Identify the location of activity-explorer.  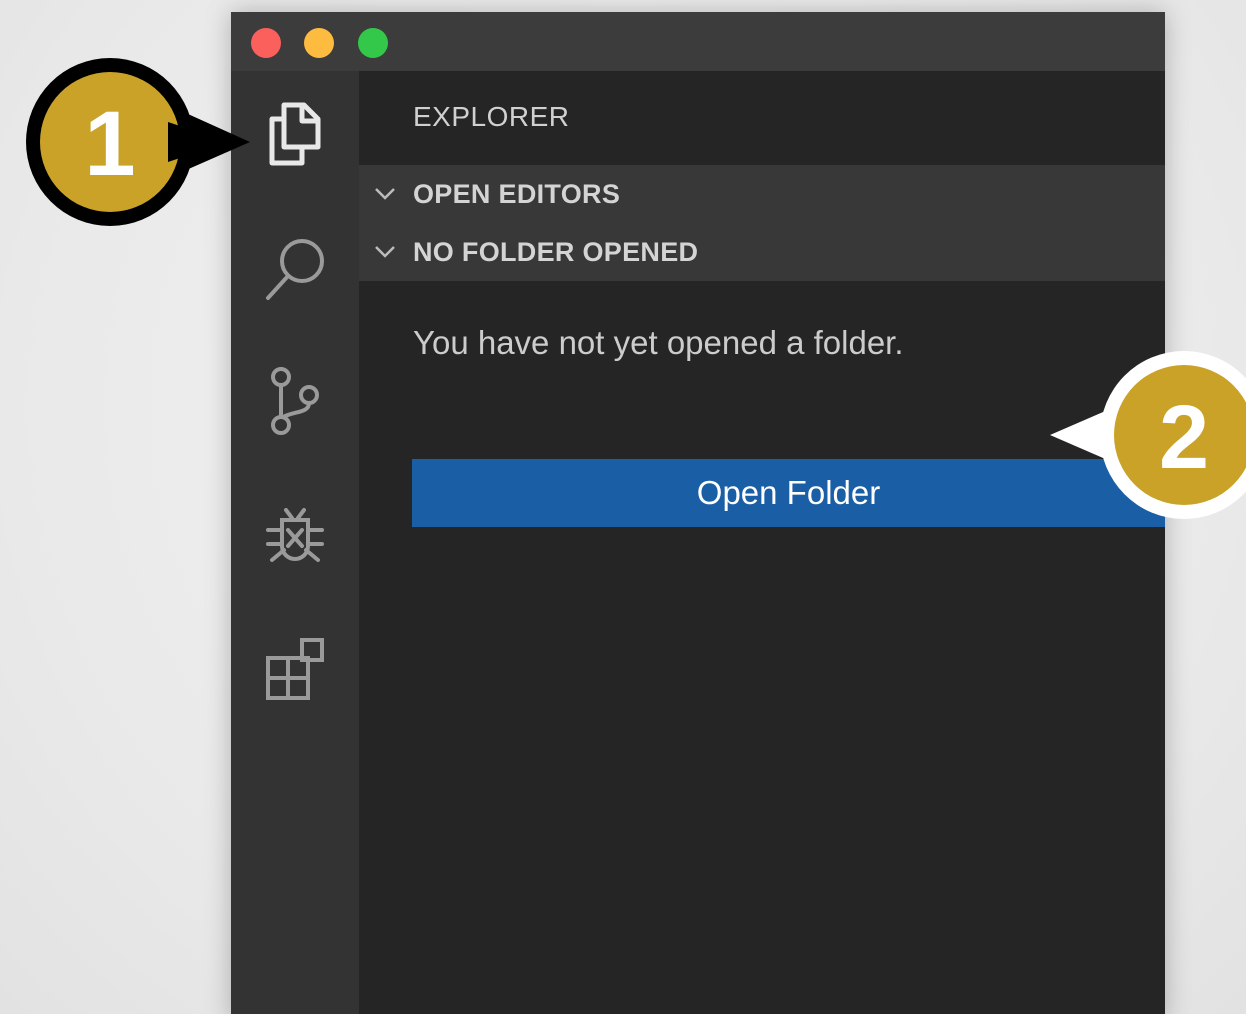
(295, 134).